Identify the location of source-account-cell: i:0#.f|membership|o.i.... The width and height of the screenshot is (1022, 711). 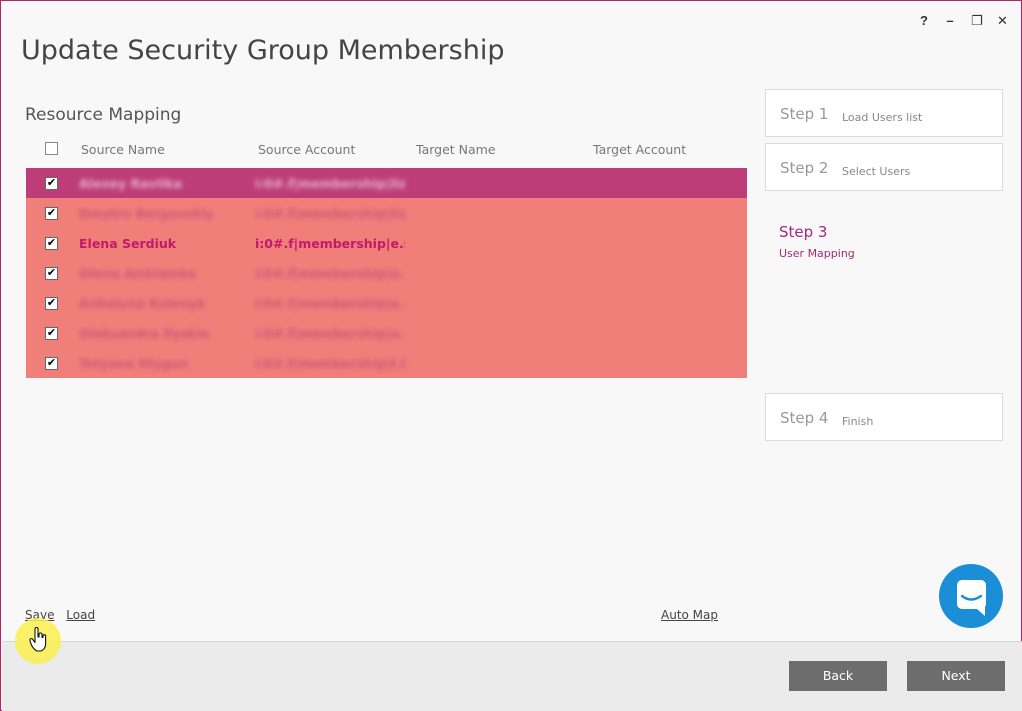
(330, 333).